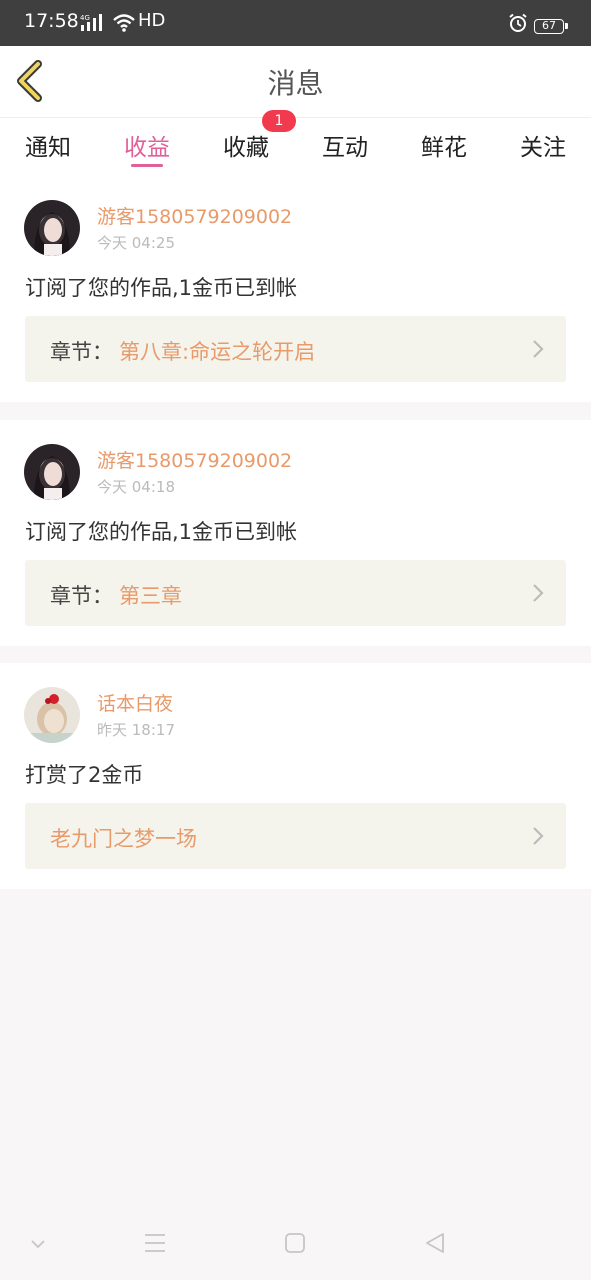 The image size is (591, 1280). I want to click on message-text: 打赏了2金币, so click(84, 775).